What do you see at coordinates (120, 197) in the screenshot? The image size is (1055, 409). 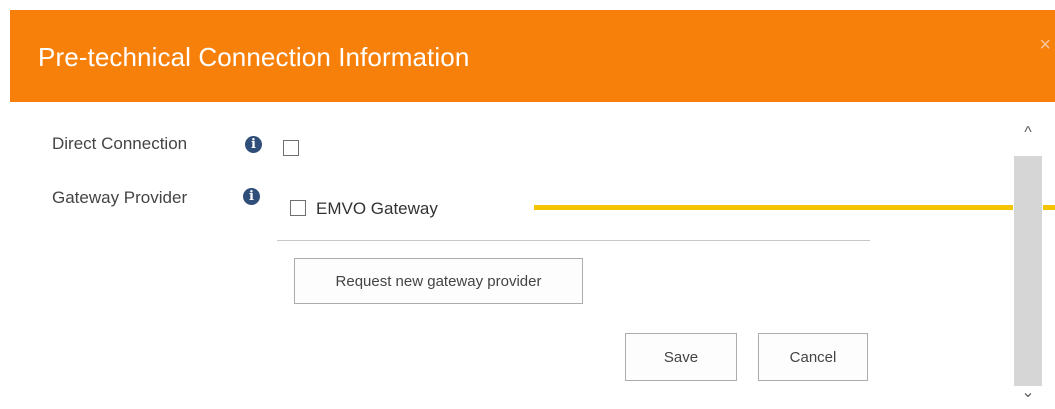 I see `gateway-provider-label: Gateway Provider` at bounding box center [120, 197].